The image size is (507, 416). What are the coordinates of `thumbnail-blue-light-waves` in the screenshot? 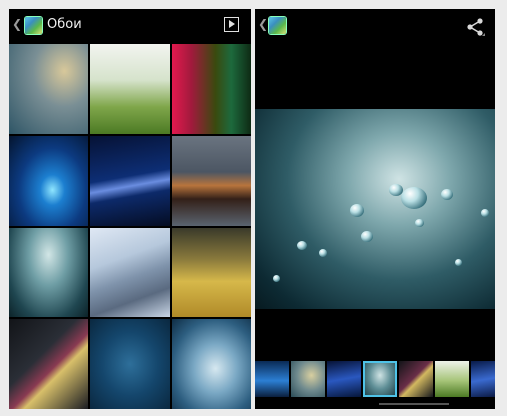 It's located at (130, 180).